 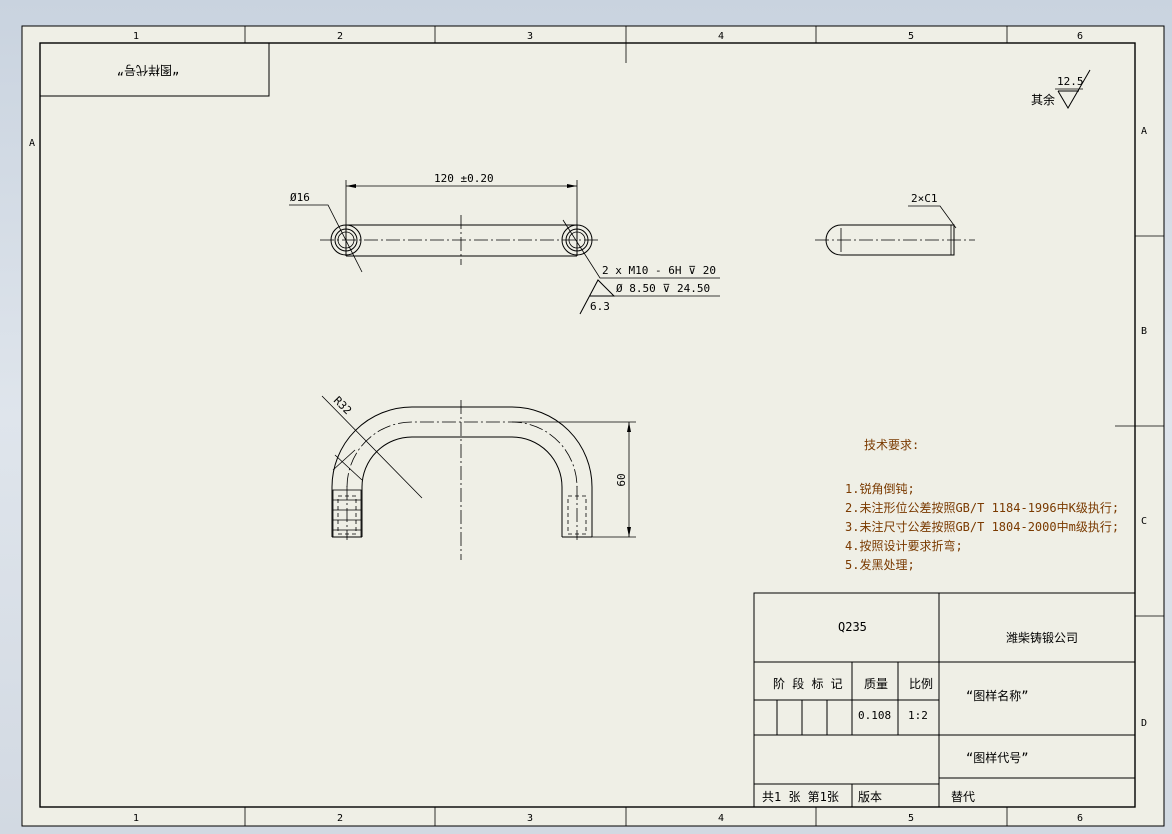 What do you see at coordinates (1080, 36) in the screenshot?
I see `zone-top-6: 6` at bounding box center [1080, 36].